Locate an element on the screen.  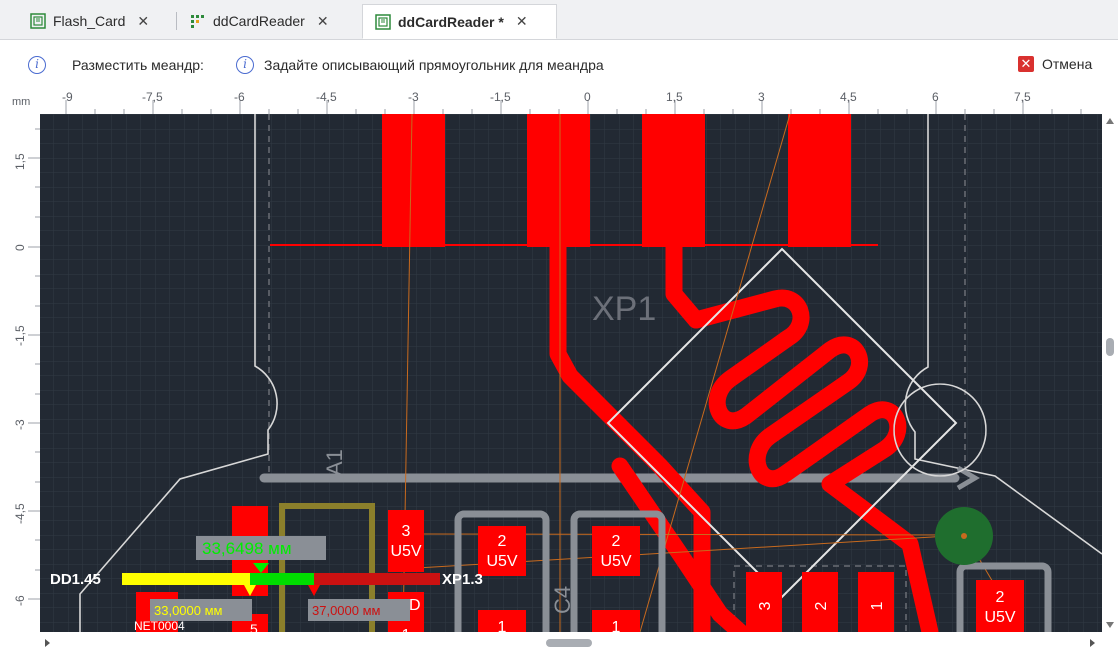
horizontal-scrollbar-svg is located at coordinates (570, 643).